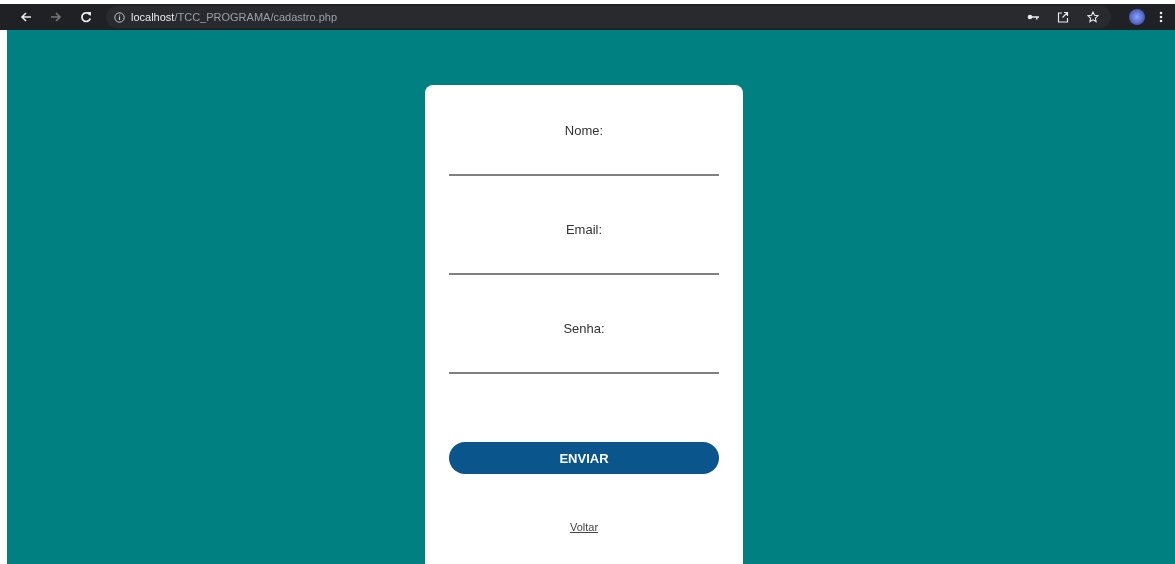 Image resolution: width=1175 pixels, height=564 pixels. What do you see at coordinates (584, 130) in the screenshot?
I see `field-label: Nome:` at bounding box center [584, 130].